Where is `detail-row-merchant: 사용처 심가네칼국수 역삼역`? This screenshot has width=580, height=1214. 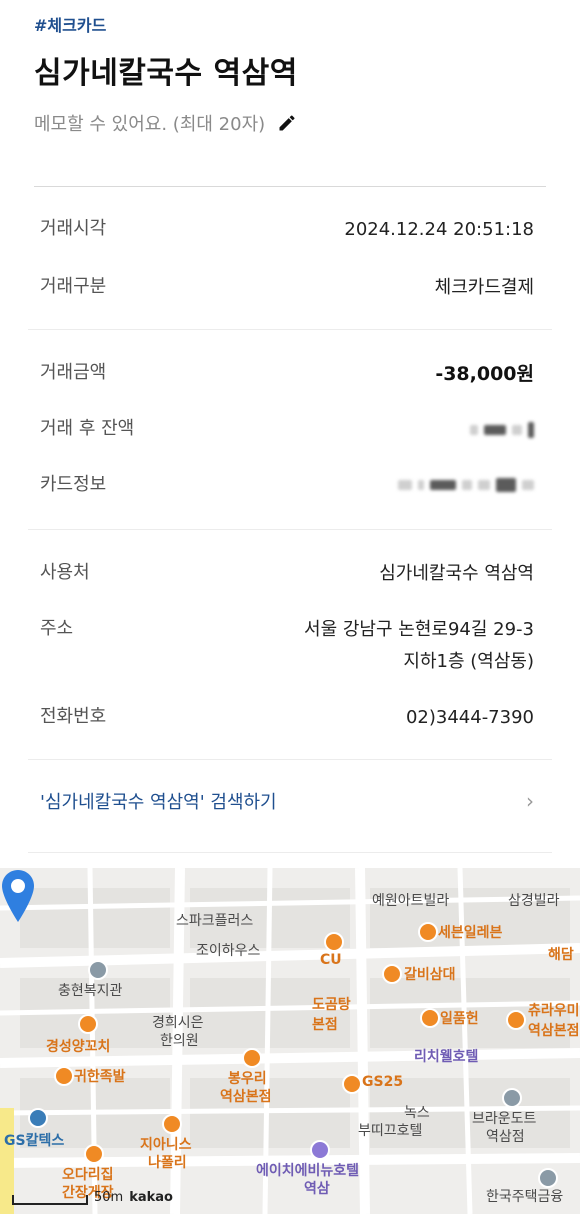
detail-row-merchant: 사용처 심가네칼국수 역삼역 is located at coordinates (287, 574).